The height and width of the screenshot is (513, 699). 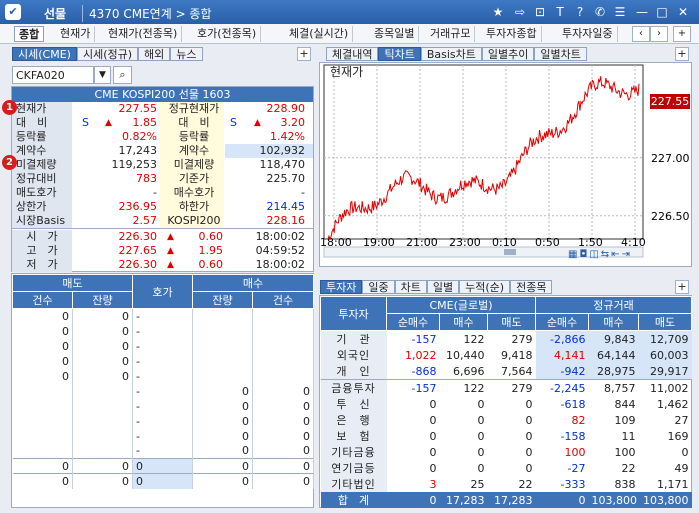 I want to click on investor-row: 보 험 0 0 0 -158 11 169, so click(x=506, y=436).